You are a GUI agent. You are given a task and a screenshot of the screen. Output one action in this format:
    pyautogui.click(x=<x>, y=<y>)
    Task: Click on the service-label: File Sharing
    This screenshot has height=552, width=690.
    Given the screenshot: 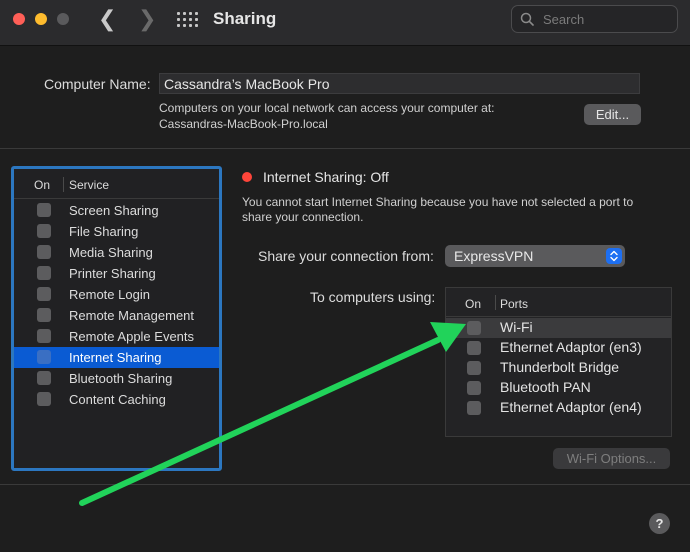 What is the action you would take?
    pyautogui.click(x=104, y=231)
    